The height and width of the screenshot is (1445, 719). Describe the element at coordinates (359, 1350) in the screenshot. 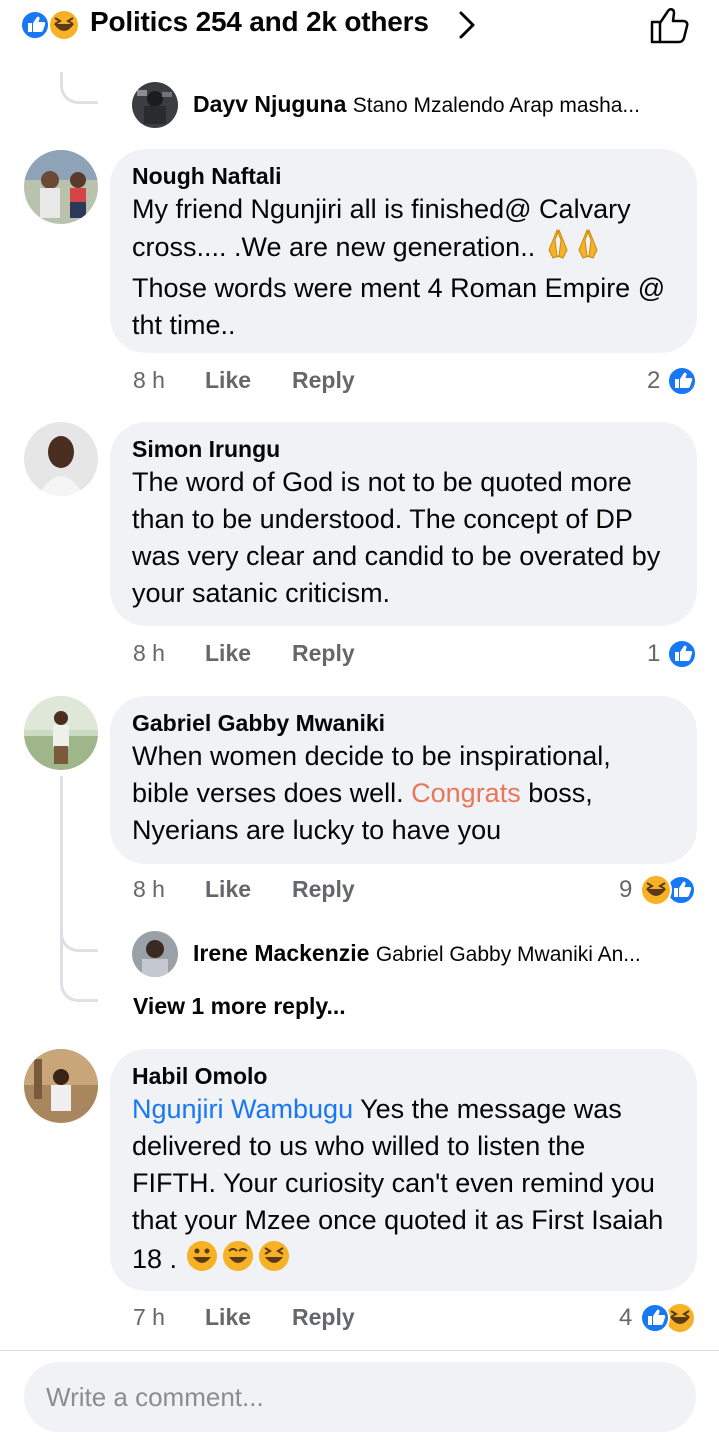

I see `divider` at that location.